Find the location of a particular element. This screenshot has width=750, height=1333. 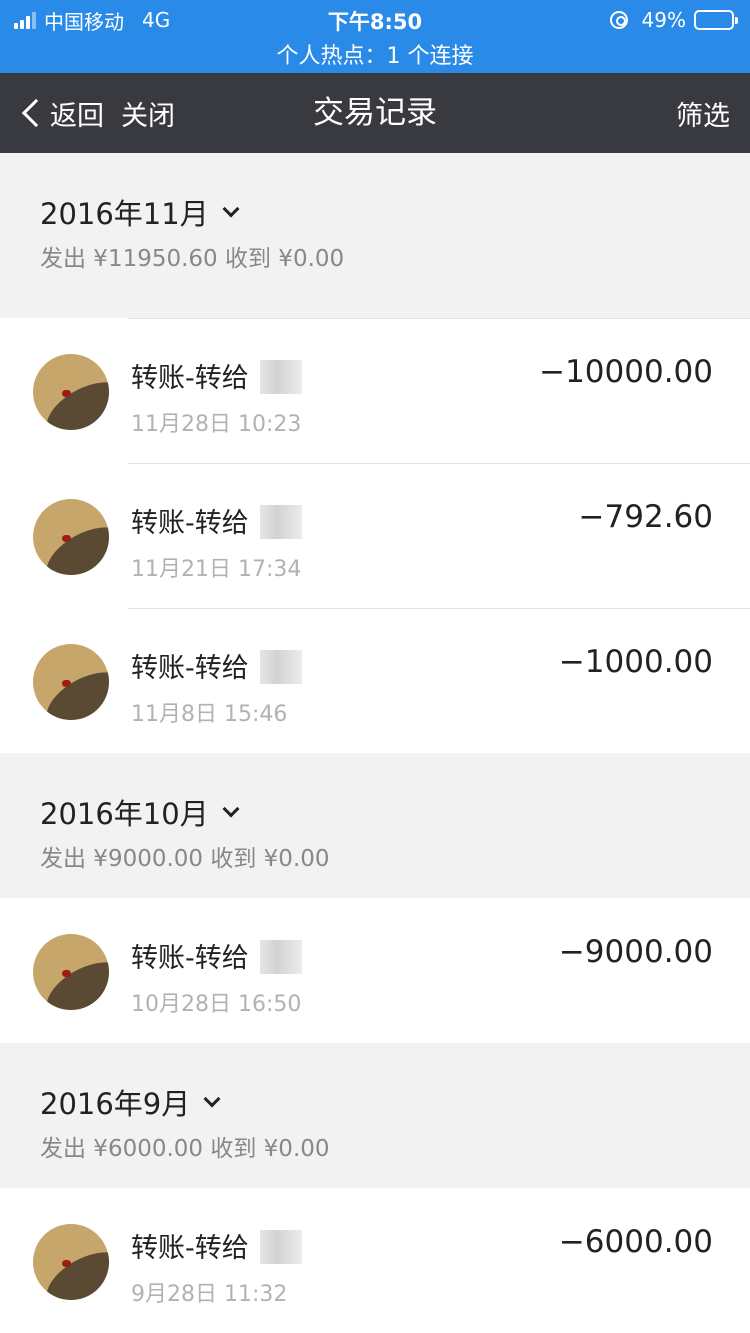

status-bar: 中国移动 4G 下午8:50 49% 个人热点：1 个连接 is located at coordinates (375, 36).